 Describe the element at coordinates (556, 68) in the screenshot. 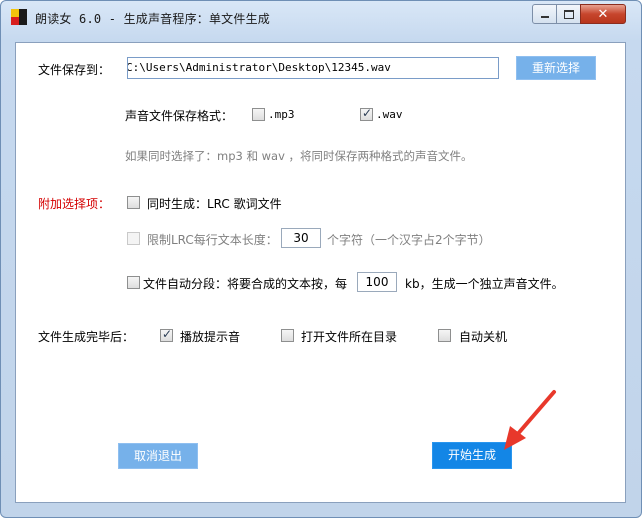

I see `reselect-button: 重新选择` at that location.